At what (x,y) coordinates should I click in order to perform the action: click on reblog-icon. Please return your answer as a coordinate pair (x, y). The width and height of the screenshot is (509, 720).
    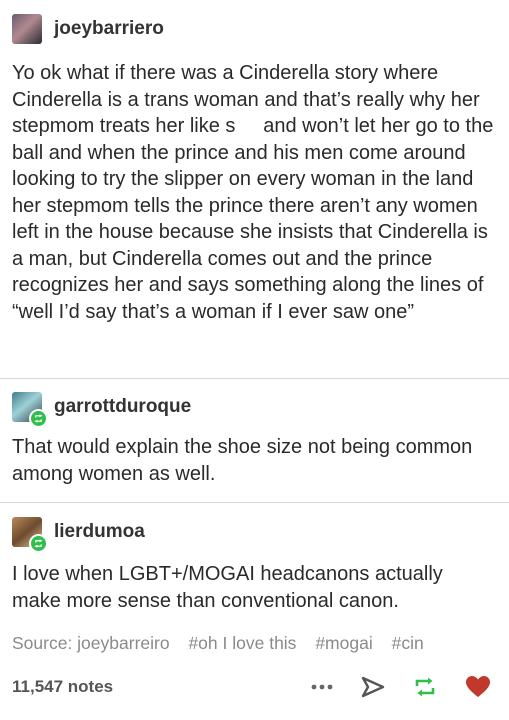
    Looking at the image, I should click on (425, 687).